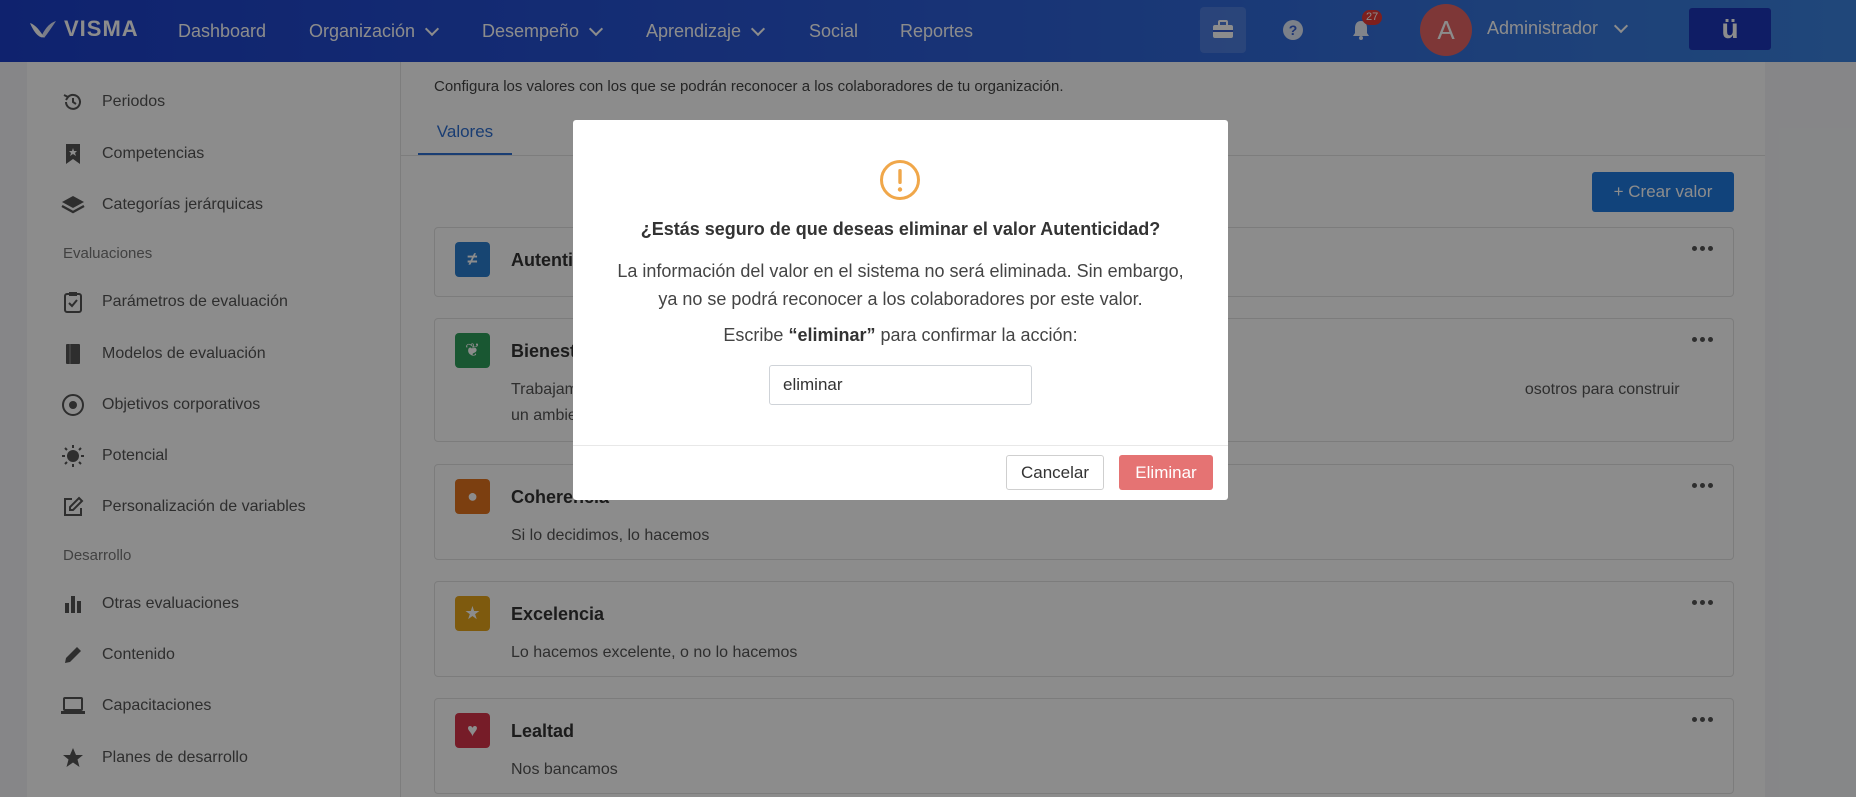  I want to click on dialog-footer-divider, so click(900, 445).